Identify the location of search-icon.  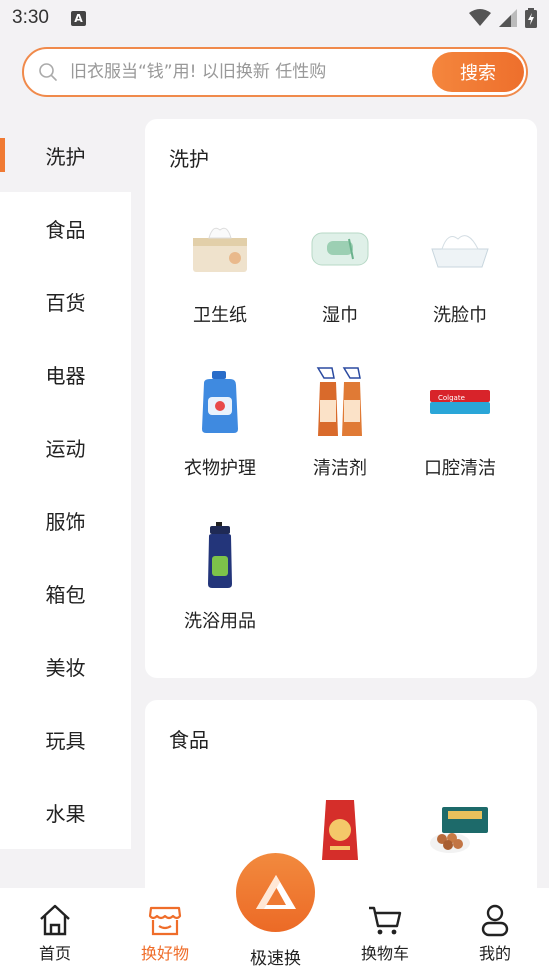
(48, 72).